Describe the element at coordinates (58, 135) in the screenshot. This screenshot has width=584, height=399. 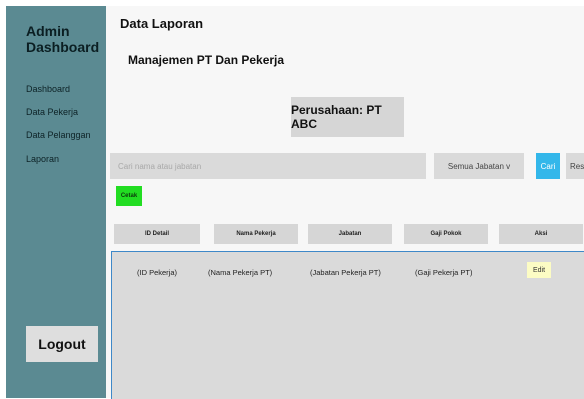
I see `sidebar-item-data-pelanggan: Data Pelanggan` at that location.